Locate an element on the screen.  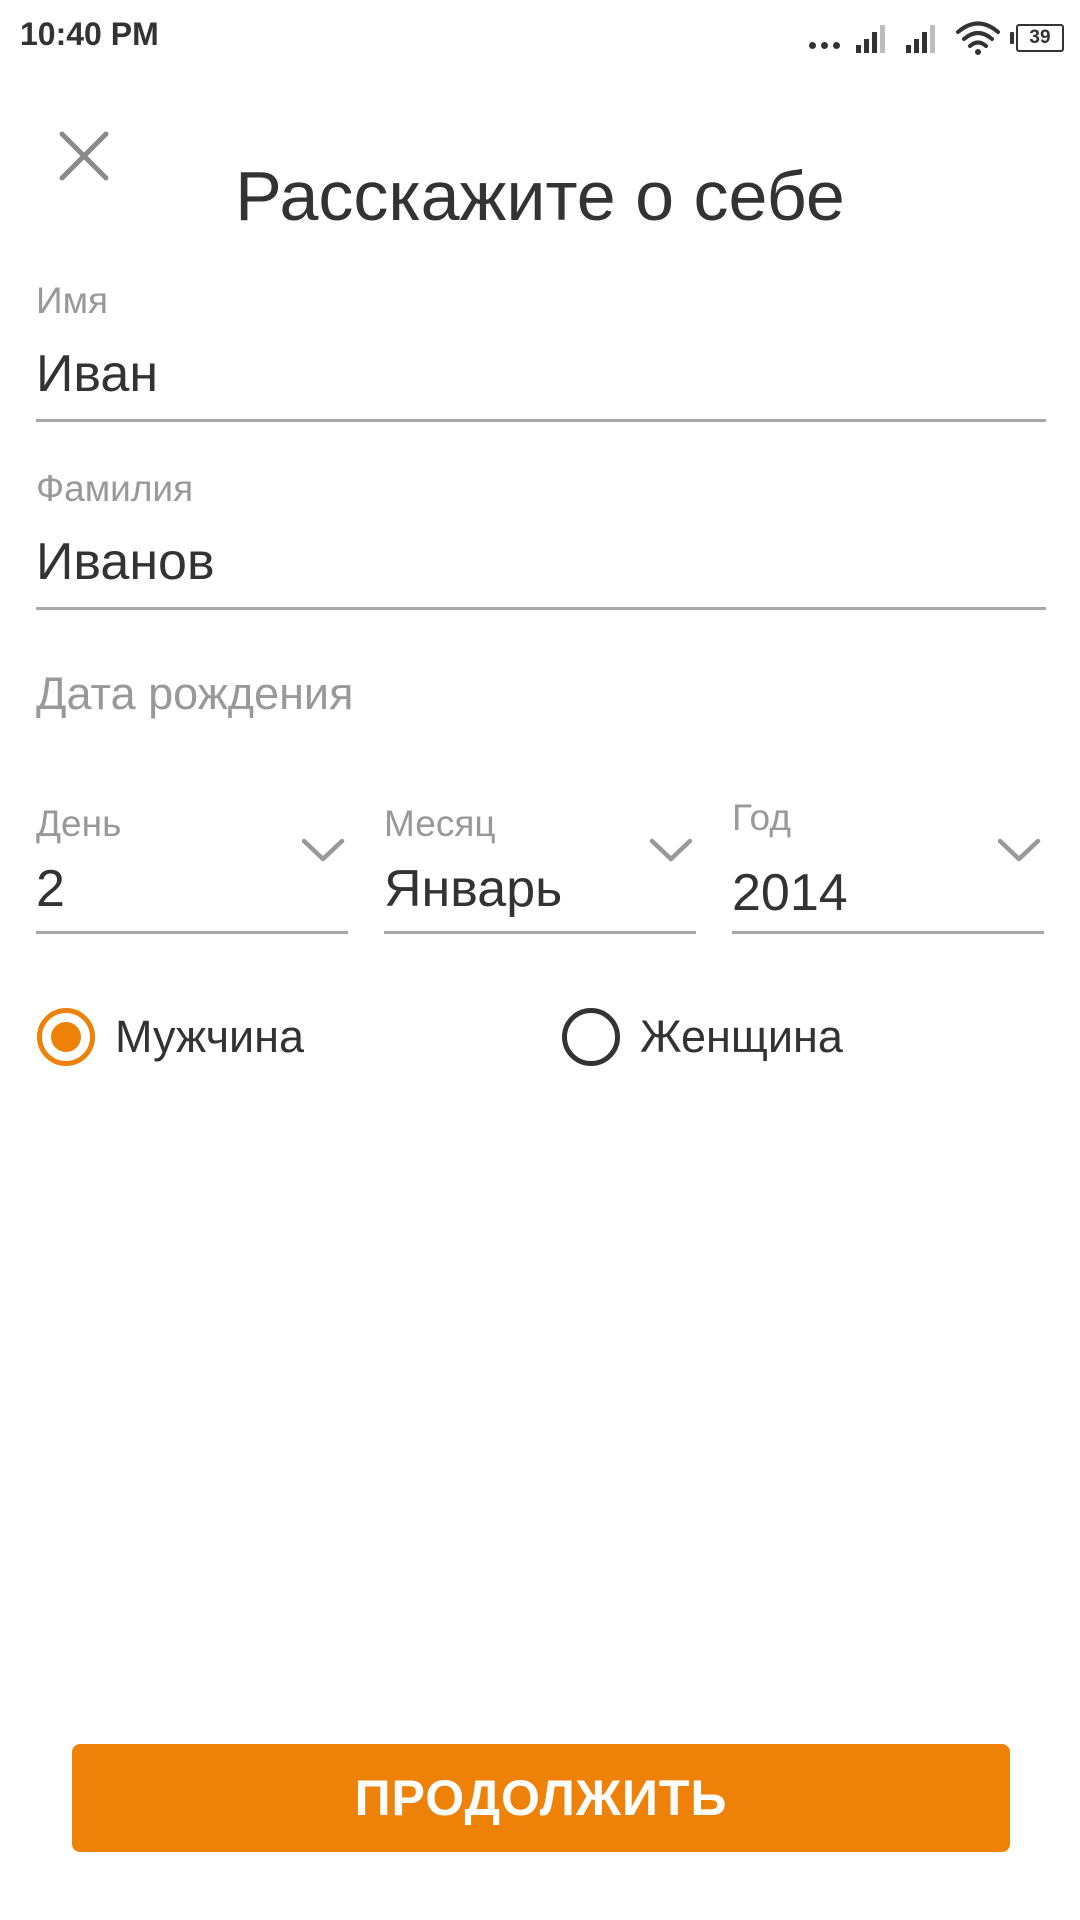
first-name-input: Иван is located at coordinates (97, 374).